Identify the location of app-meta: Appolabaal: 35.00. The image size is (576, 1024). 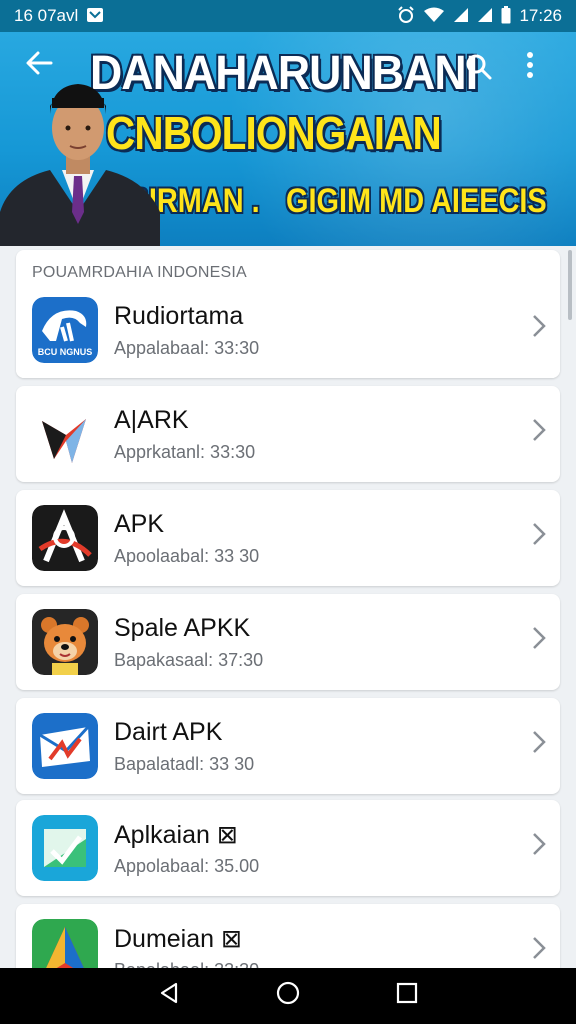
(187, 866).